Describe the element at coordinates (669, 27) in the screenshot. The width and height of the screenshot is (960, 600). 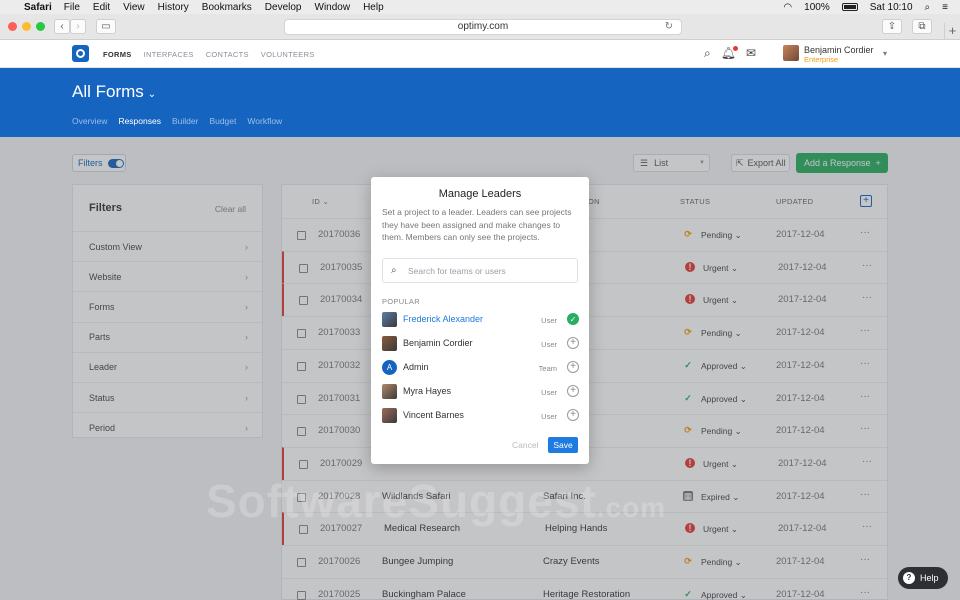
I see `reload-icon: ↻` at that location.